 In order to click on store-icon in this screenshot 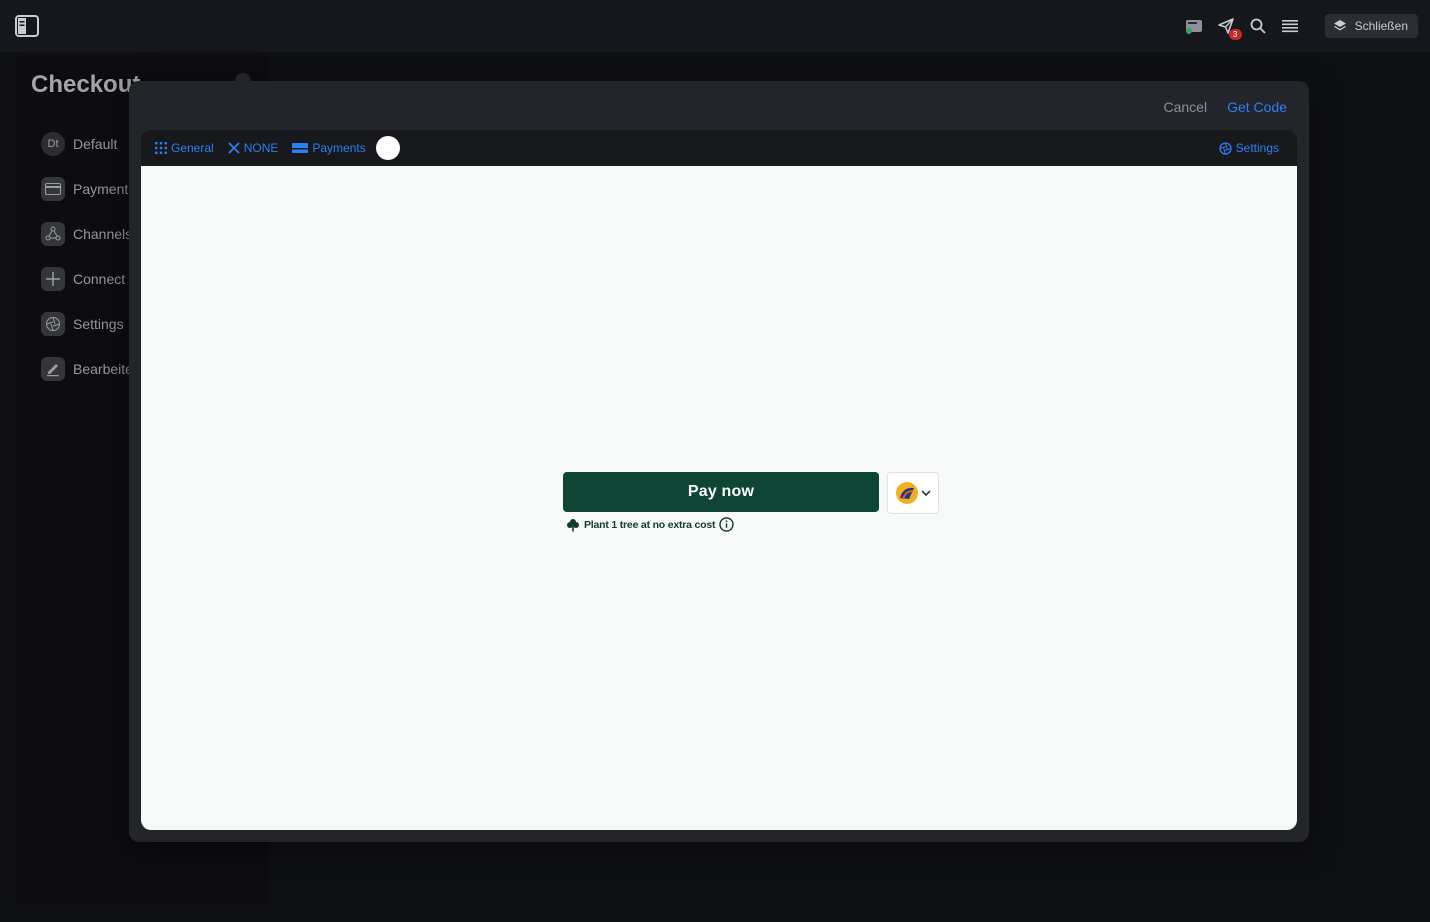, I will do `click(1194, 26)`.